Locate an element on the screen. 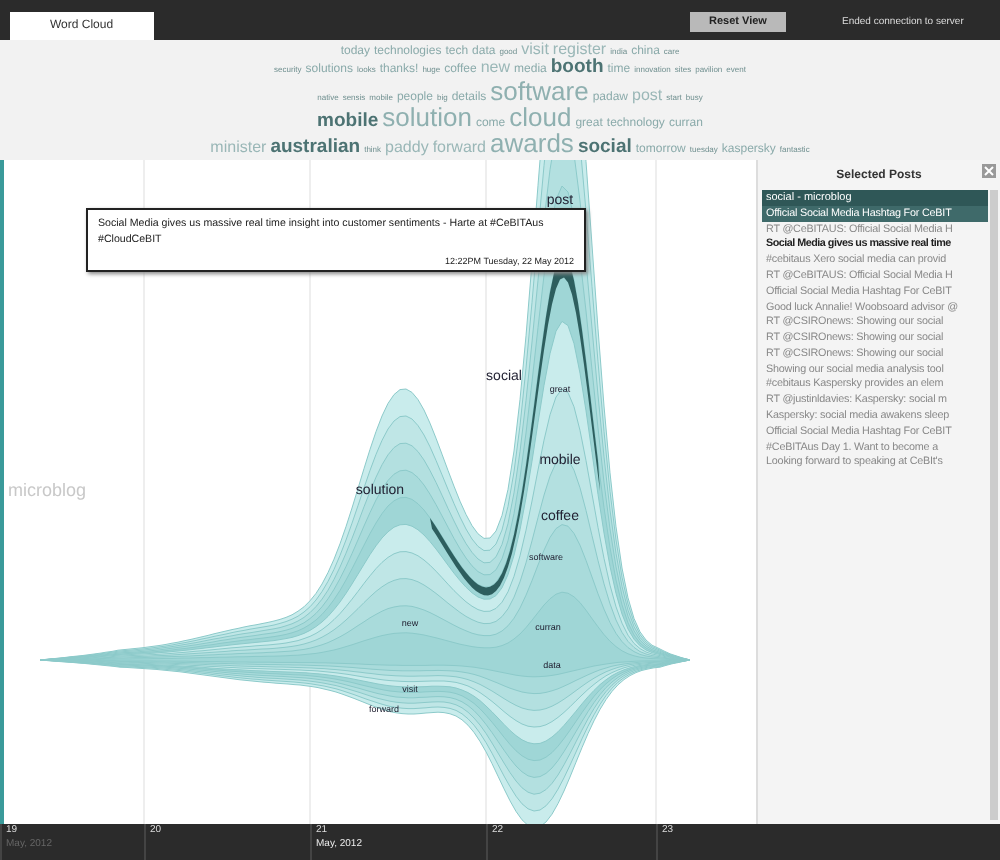 The height and width of the screenshot is (860, 1000). cloud-word: awards is located at coordinates (532, 143).